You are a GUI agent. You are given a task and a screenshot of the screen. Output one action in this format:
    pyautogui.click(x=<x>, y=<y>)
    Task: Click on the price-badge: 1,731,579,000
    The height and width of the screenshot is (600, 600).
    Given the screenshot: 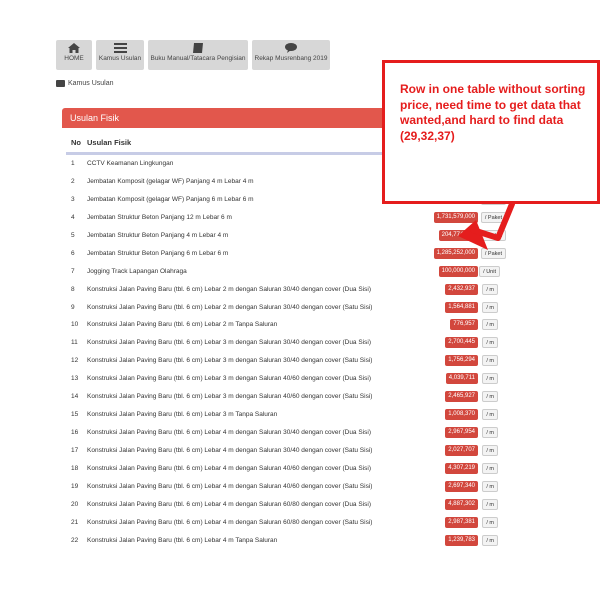 What is the action you would take?
    pyautogui.click(x=455, y=217)
    